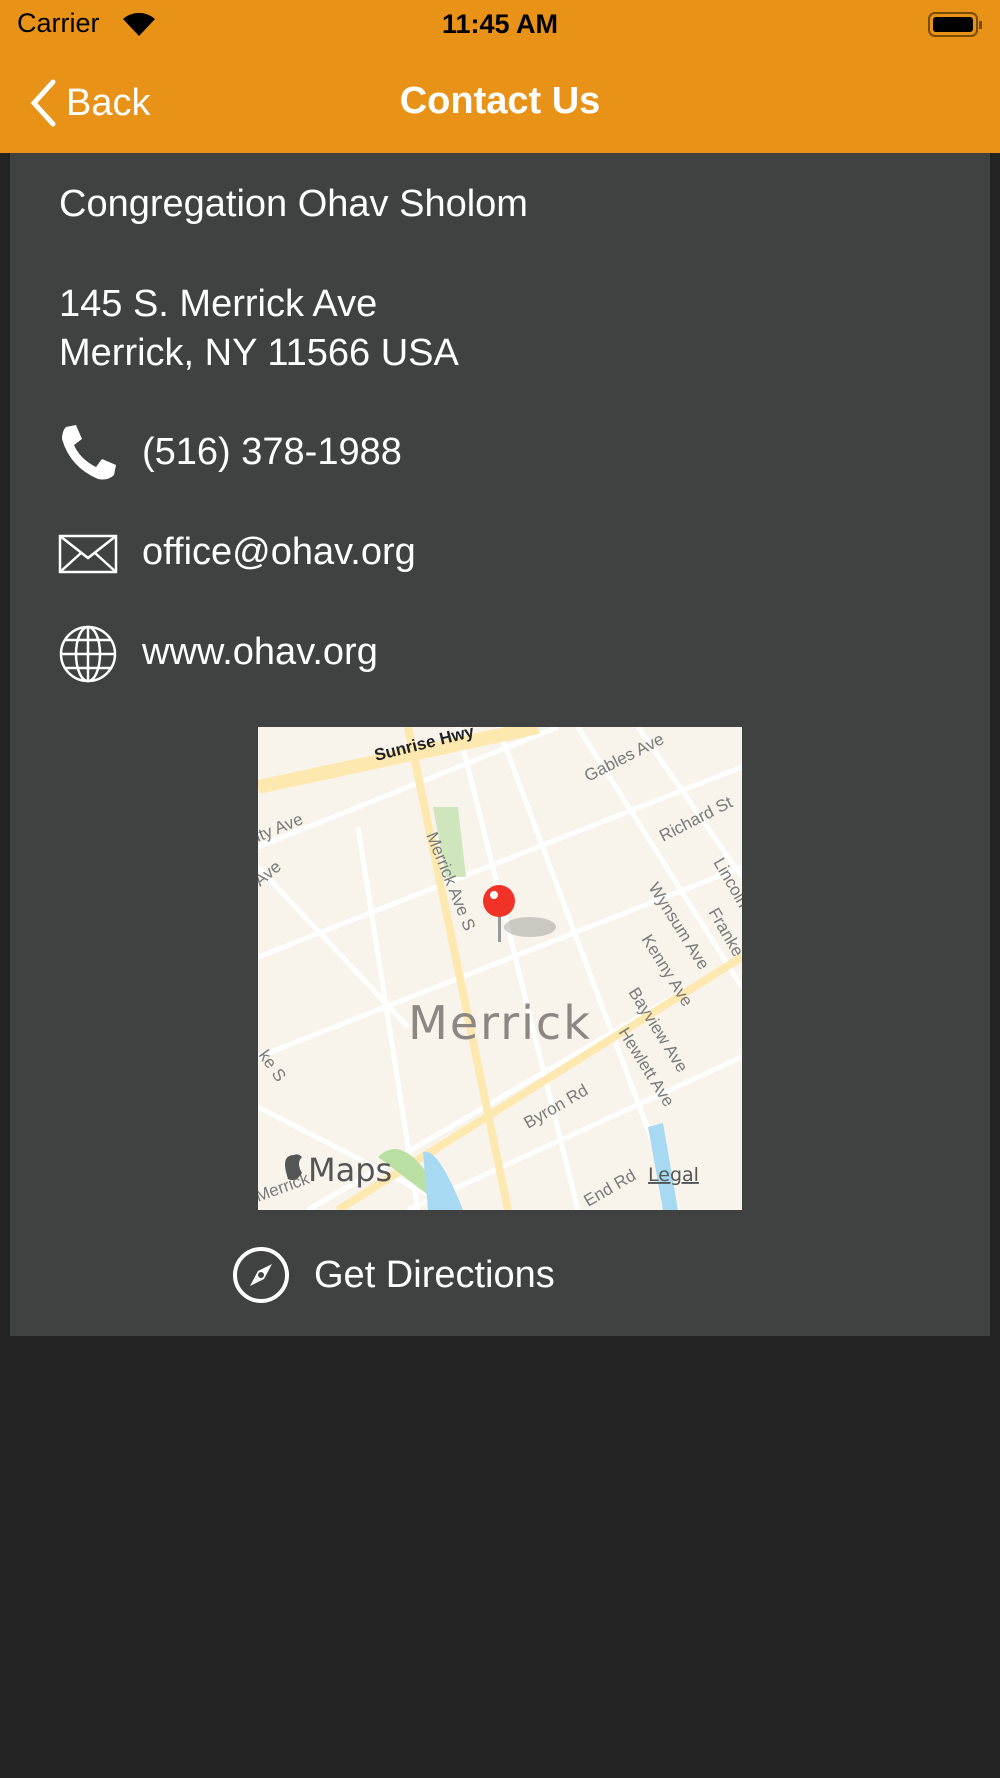  I want to click on street-label: Gables Ave, so click(624, 757).